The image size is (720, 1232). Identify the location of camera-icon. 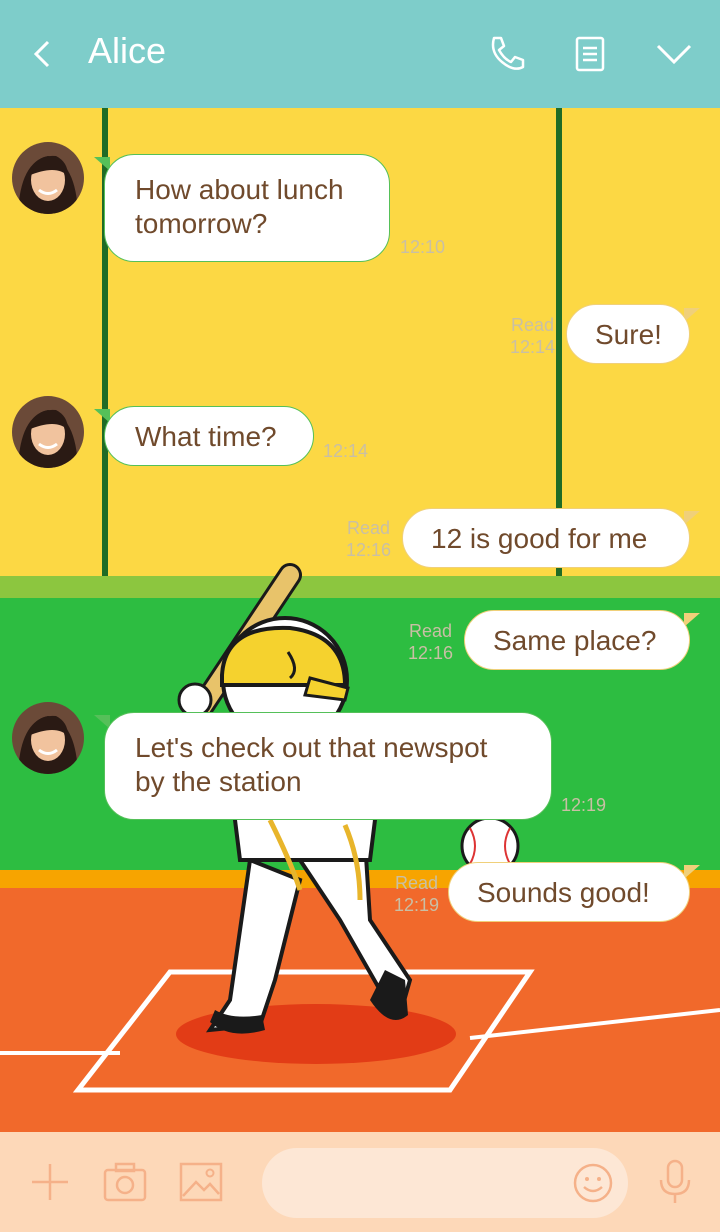
(125, 1182).